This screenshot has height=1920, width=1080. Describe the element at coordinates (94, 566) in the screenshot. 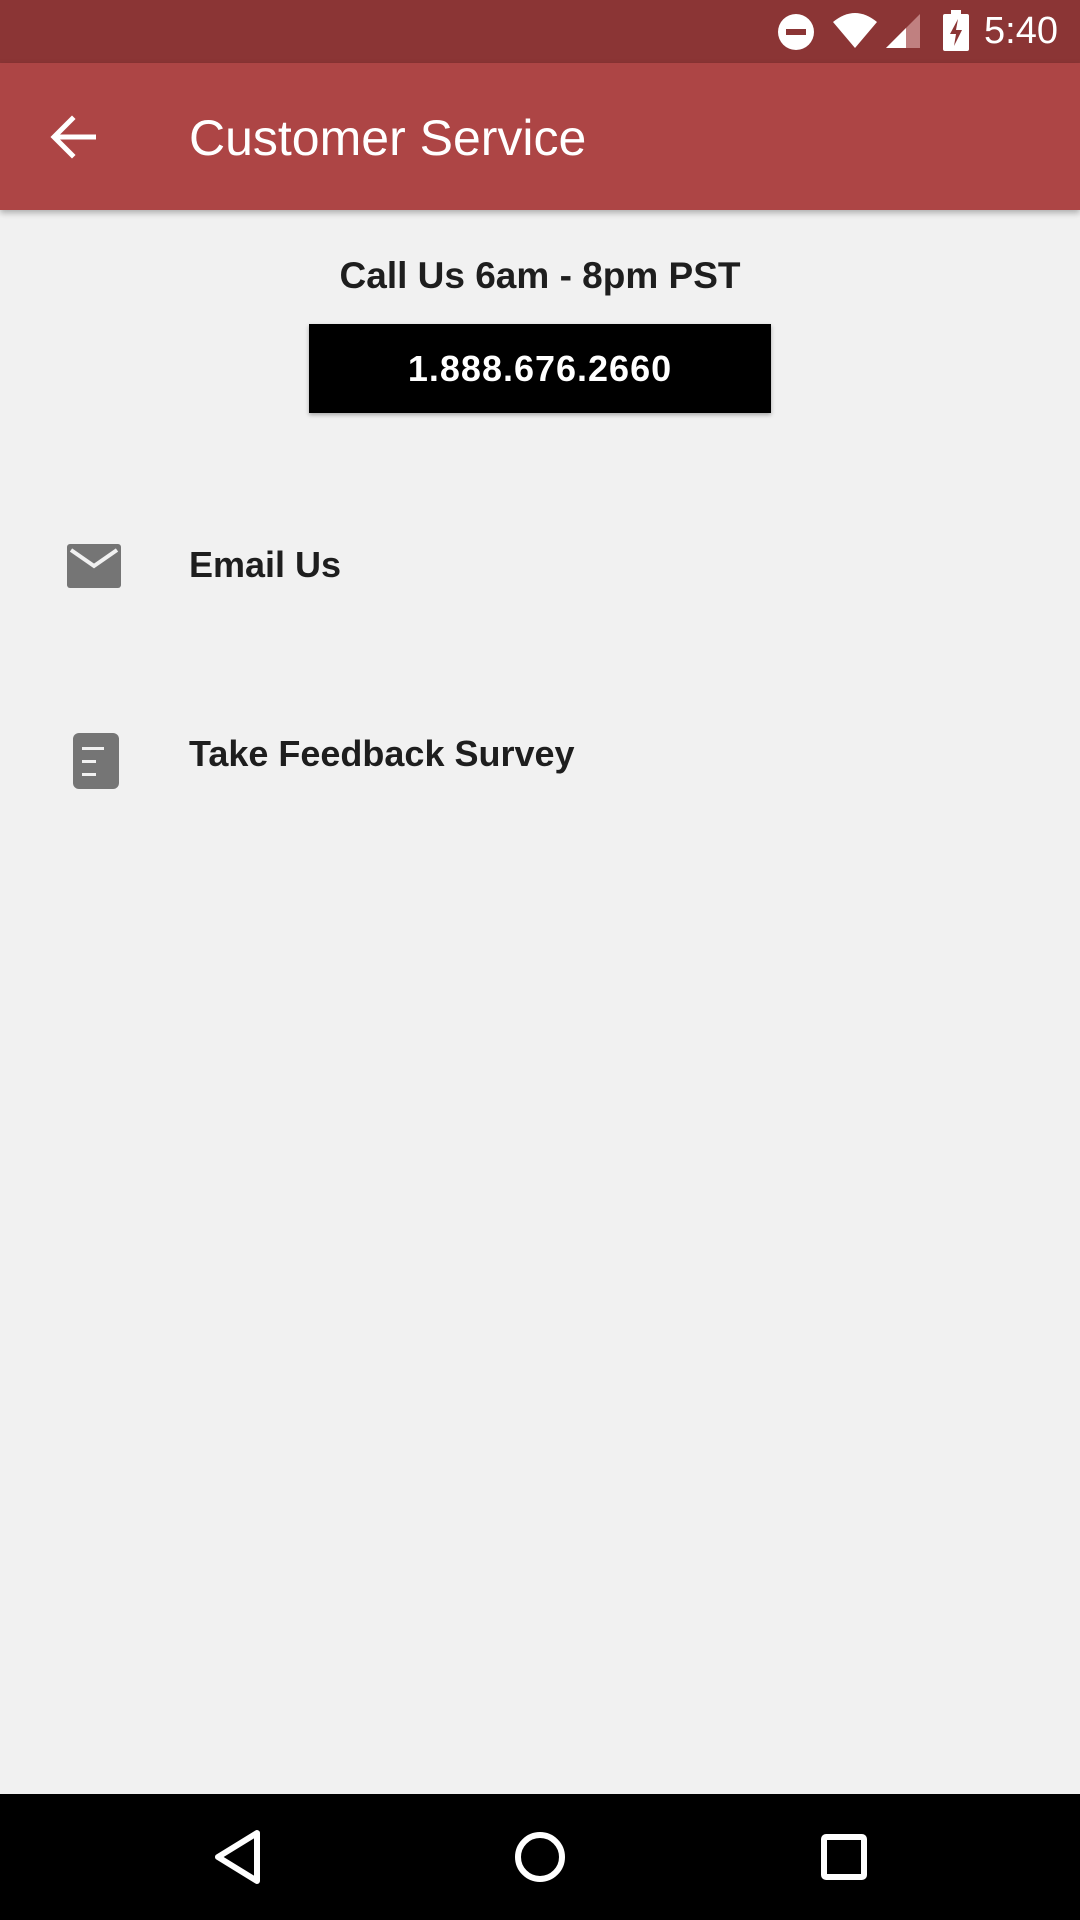

I see `envelope-icon` at that location.